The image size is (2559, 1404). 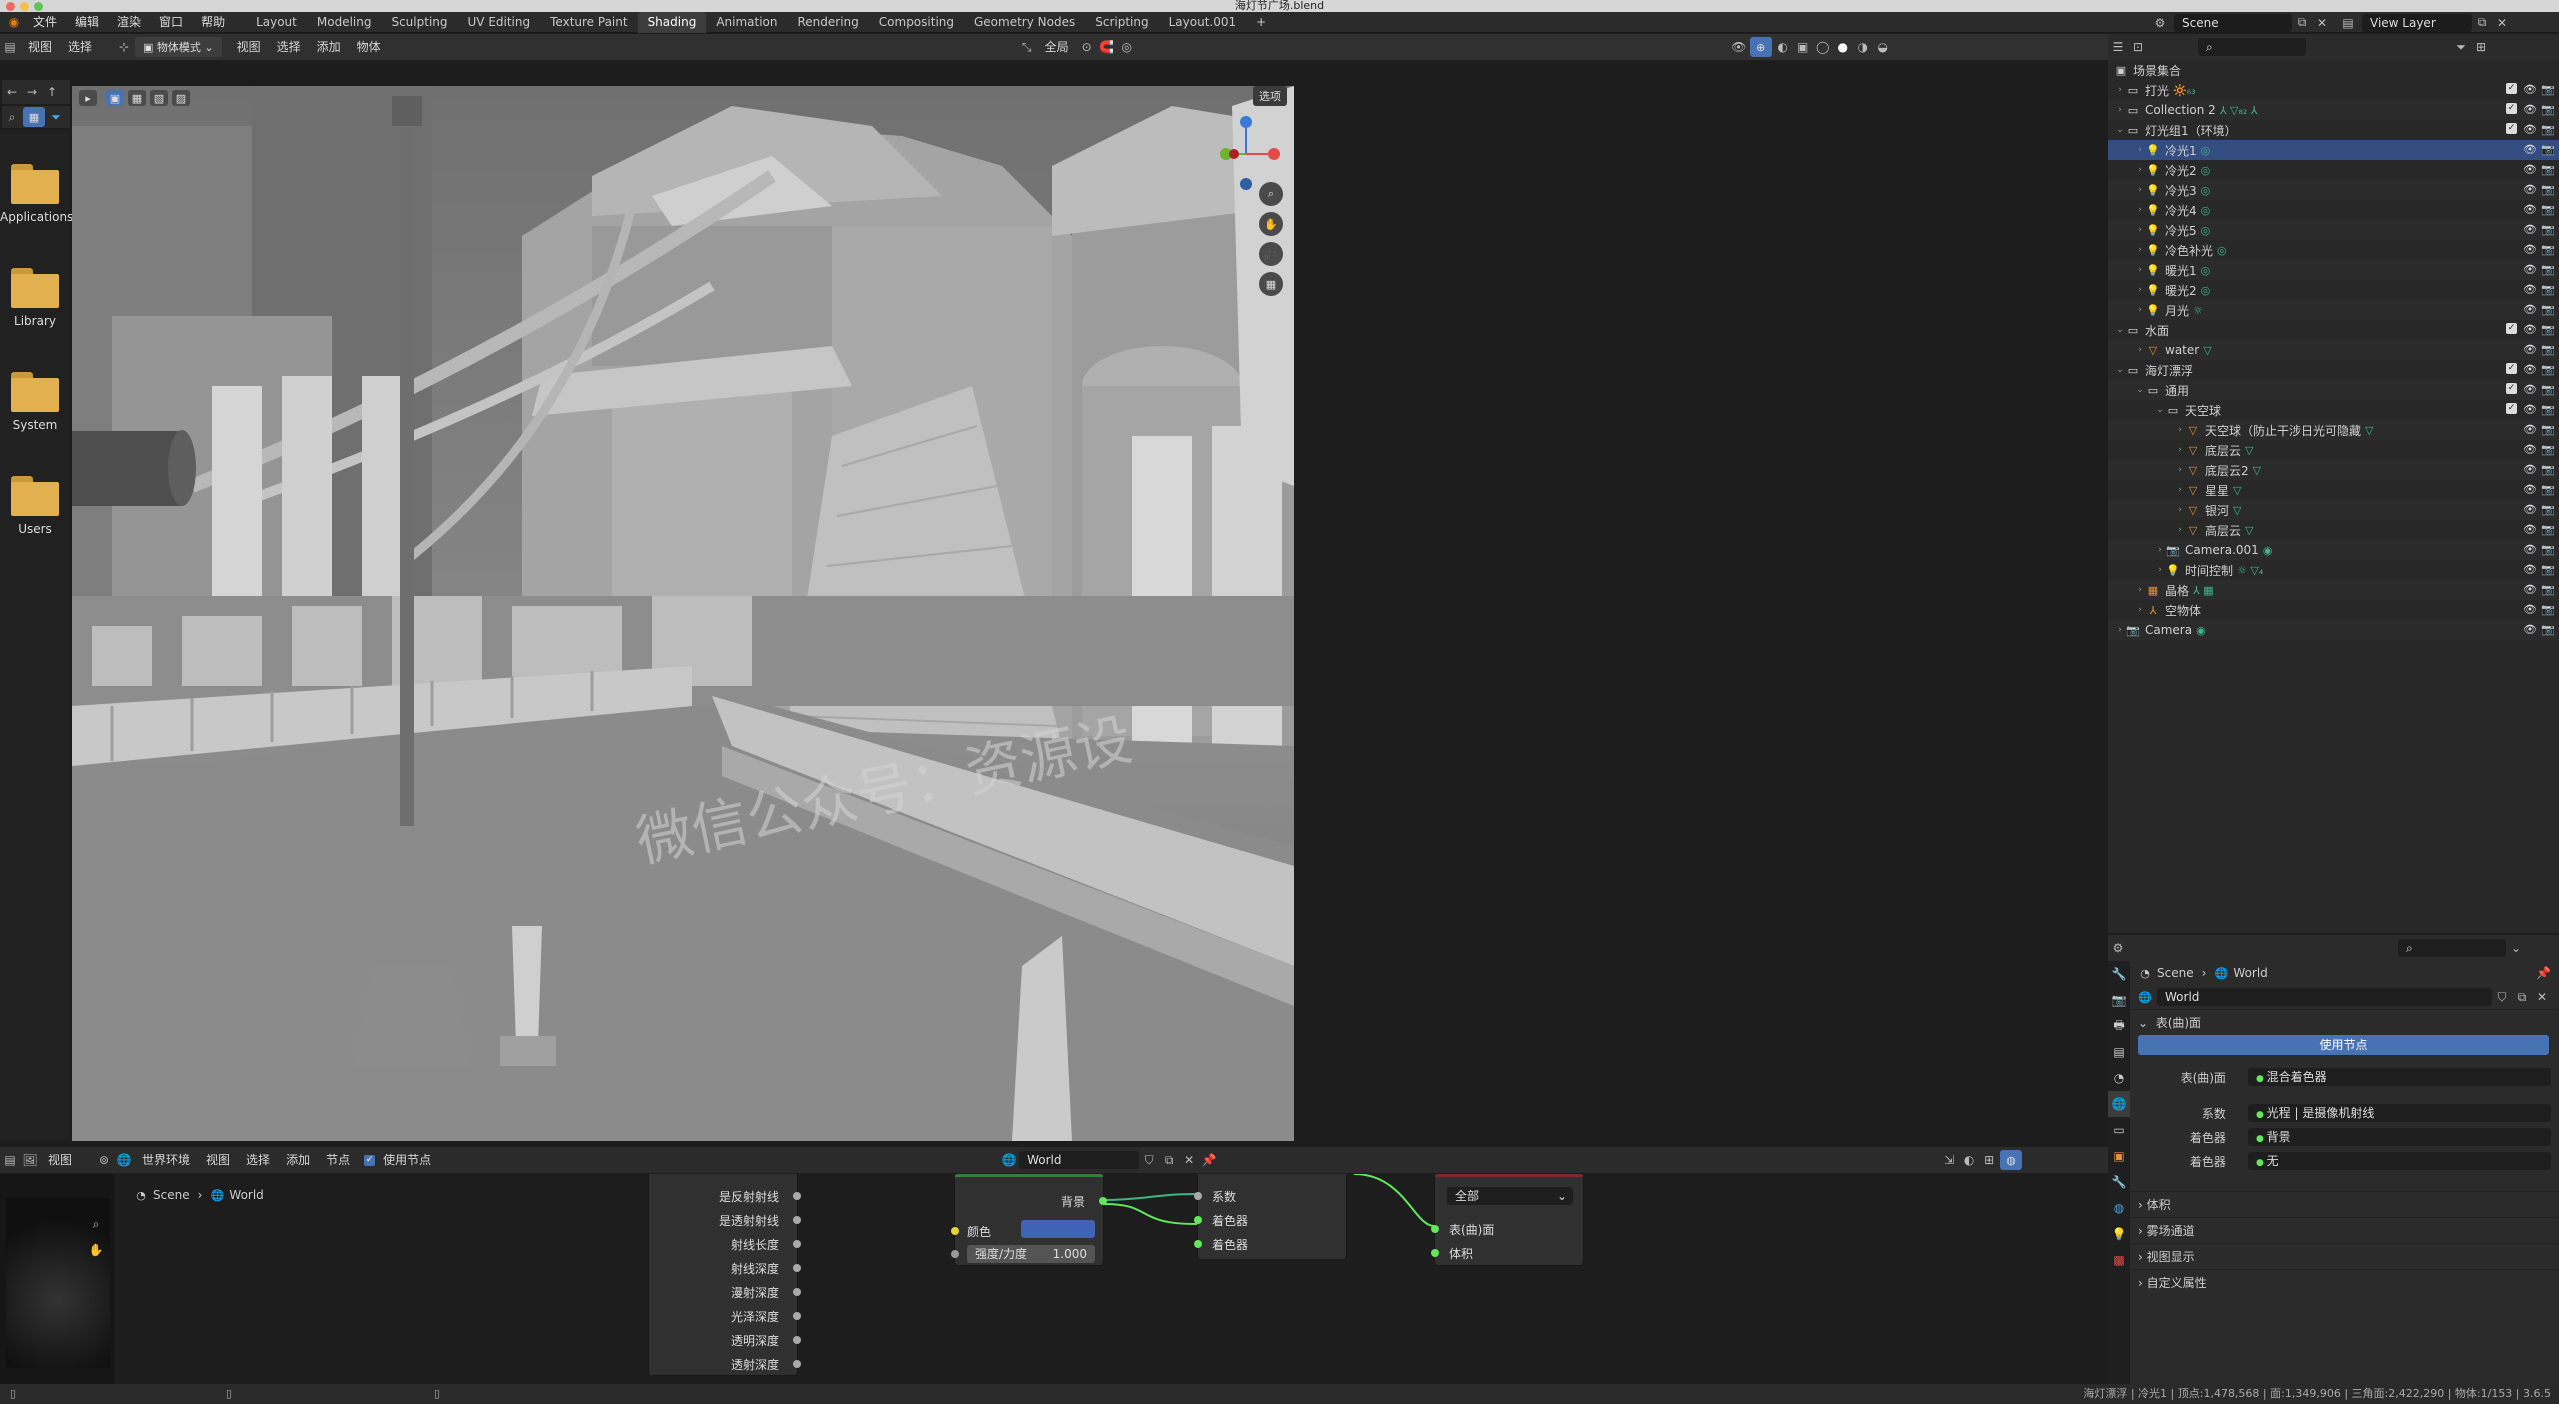 I want to click on outliner-row: › ▭ 打光 🔆₆₃ ✓ 👁 📷, so click(x=2333, y=90).